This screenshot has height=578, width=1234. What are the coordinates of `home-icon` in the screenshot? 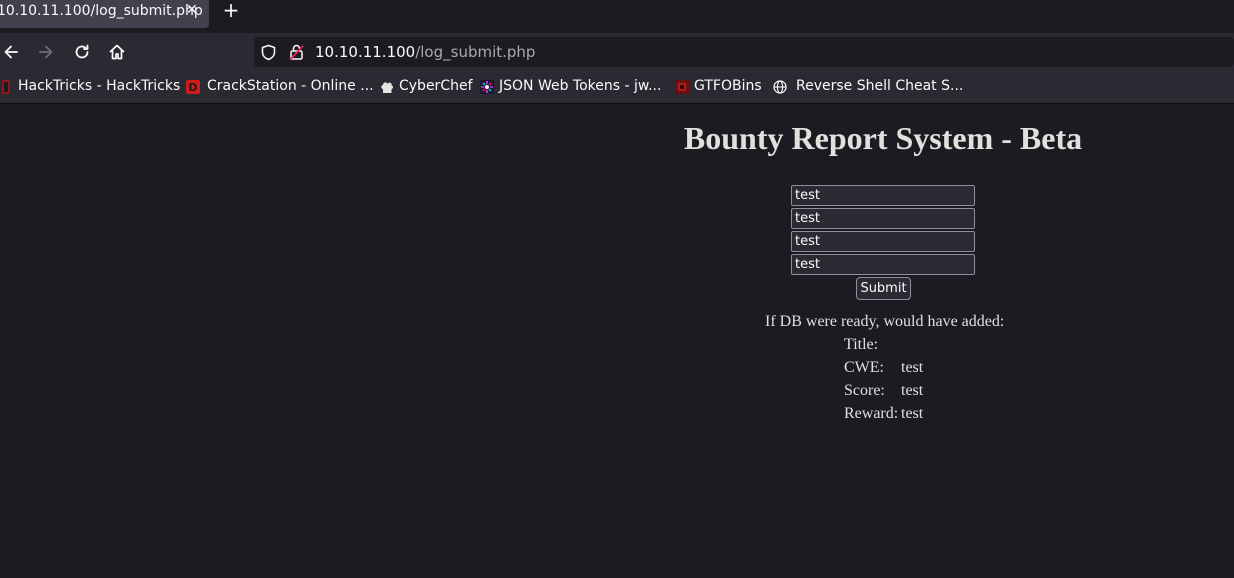 It's located at (117, 52).